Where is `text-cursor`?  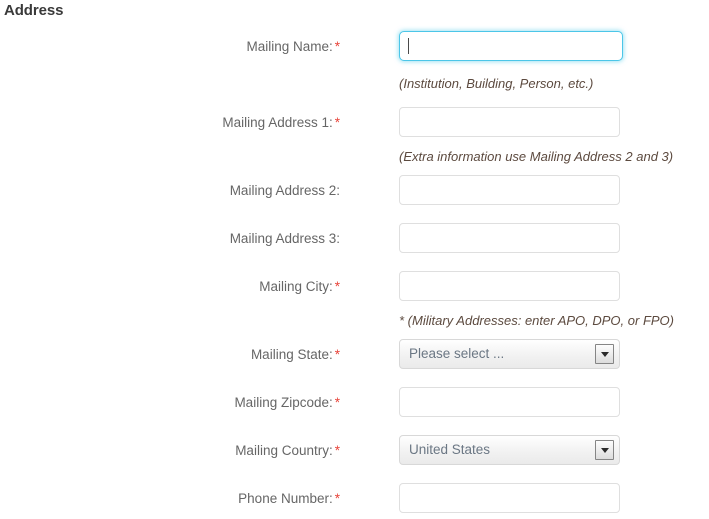 text-cursor is located at coordinates (408, 46).